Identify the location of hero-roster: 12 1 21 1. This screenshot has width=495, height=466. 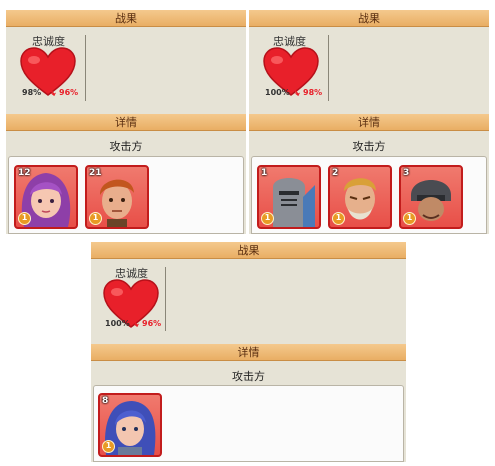
(126, 195).